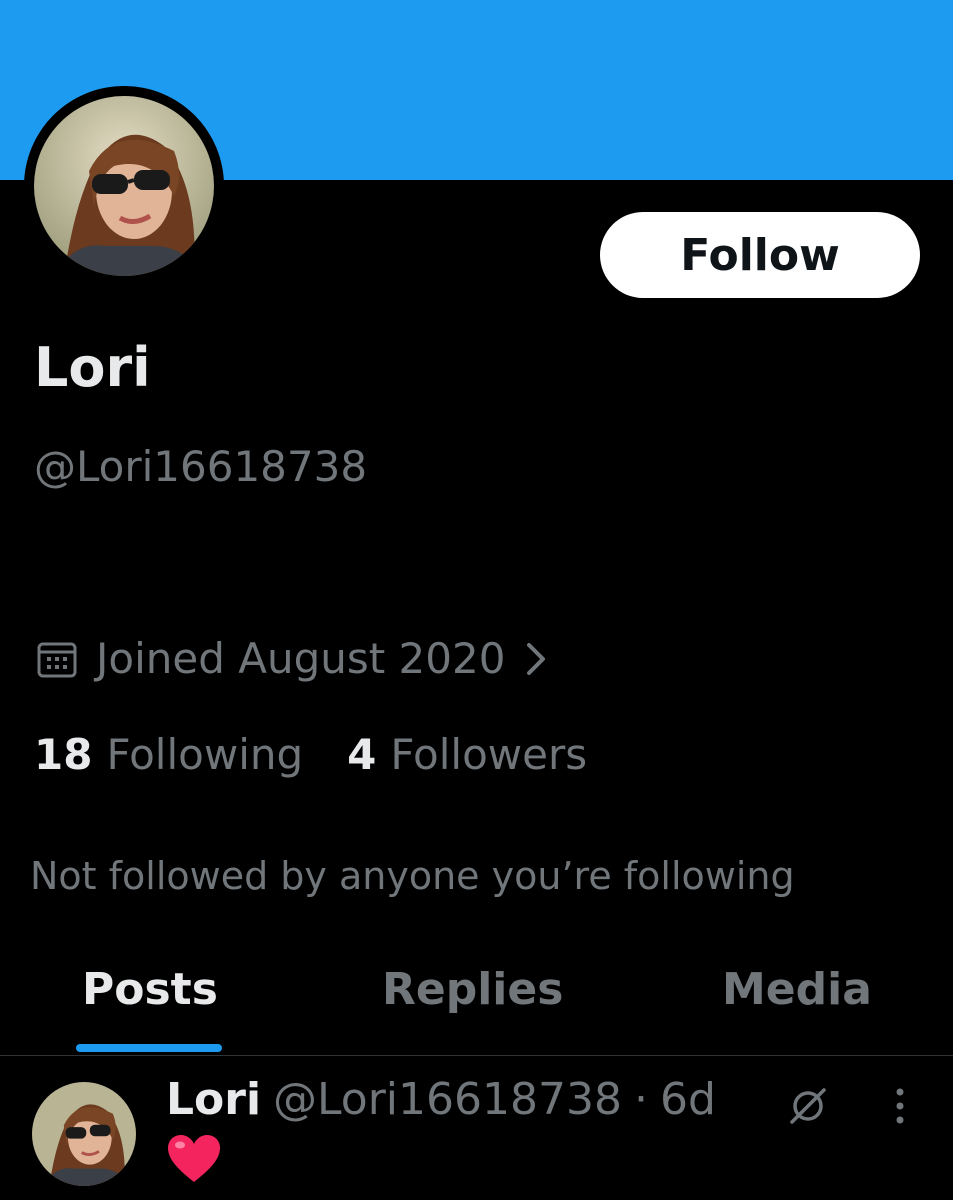 The image size is (953, 1200). I want to click on following-stat: 18 Following, so click(168, 754).